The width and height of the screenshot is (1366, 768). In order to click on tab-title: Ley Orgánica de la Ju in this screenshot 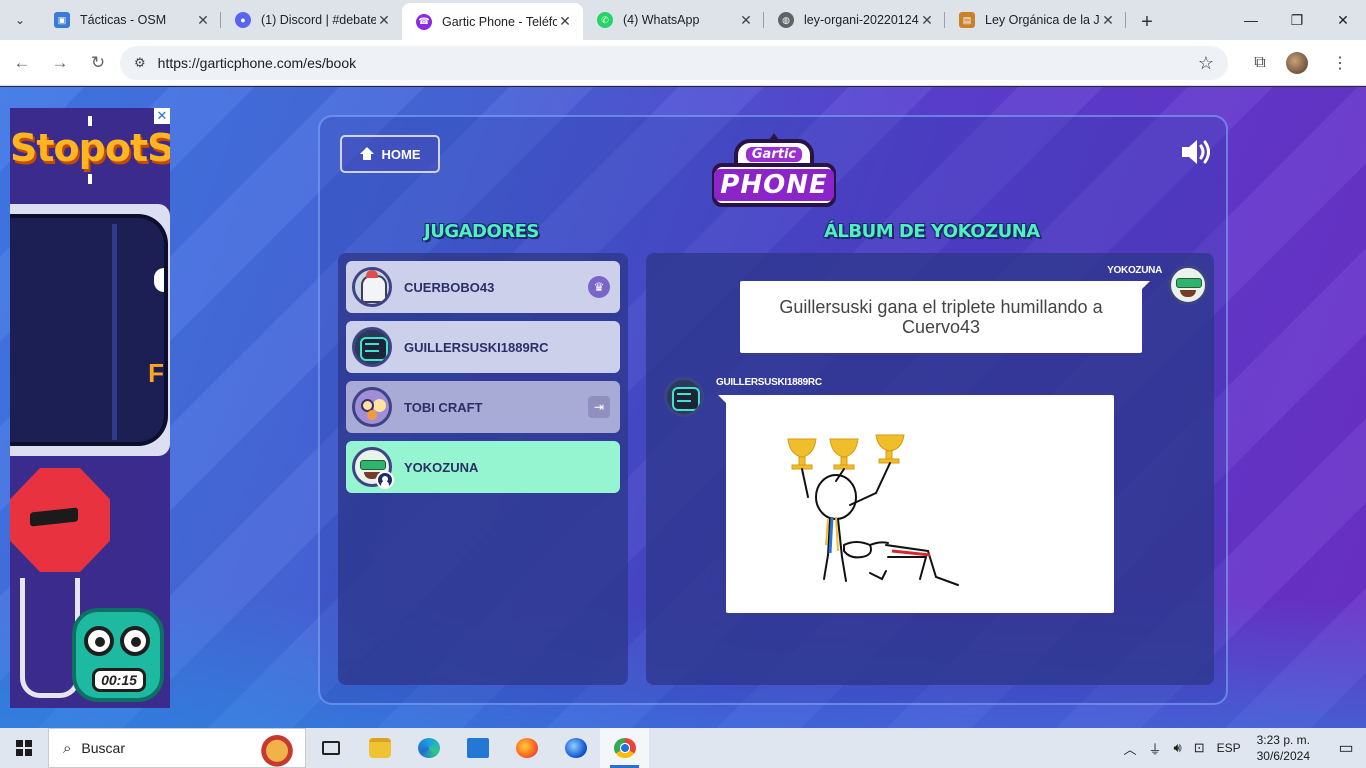, I will do `click(1042, 20)`.